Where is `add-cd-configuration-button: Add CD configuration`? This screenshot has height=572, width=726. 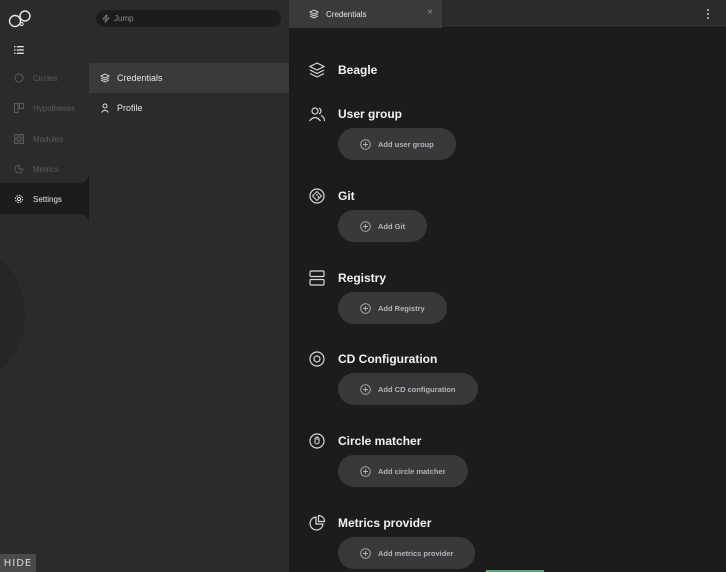
add-cd-configuration-button: Add CD configuration is located at coordinates (408, 389).